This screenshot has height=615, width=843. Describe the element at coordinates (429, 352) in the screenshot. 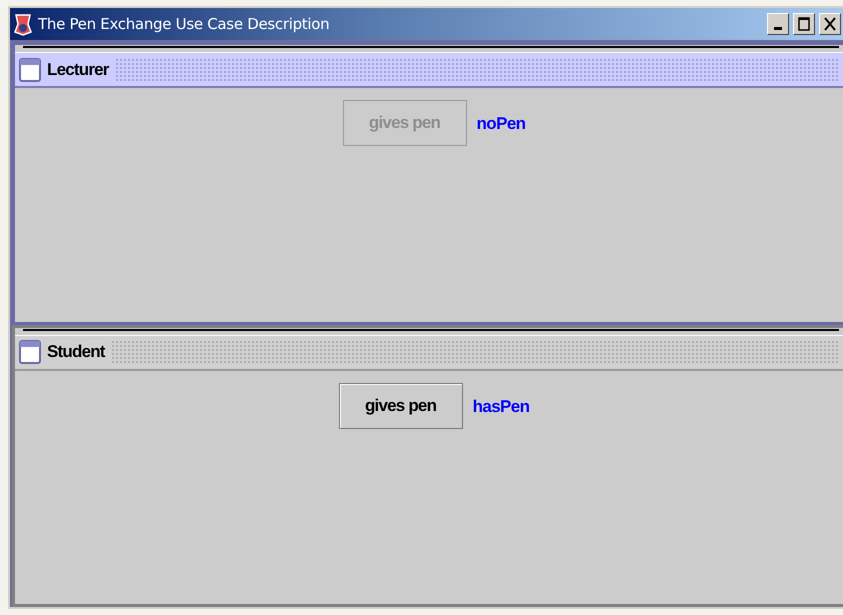

I see `frame-title-bar: Student` at that location.